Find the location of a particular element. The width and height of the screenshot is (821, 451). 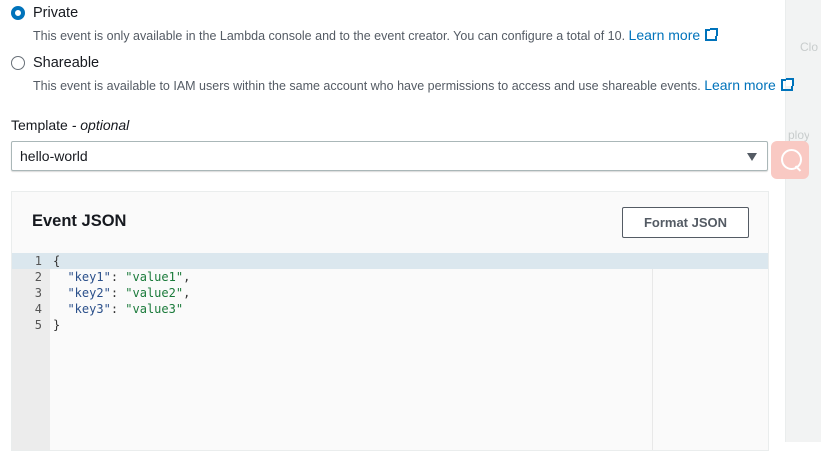

line-number: 4 is located at coordinates (38, 309).